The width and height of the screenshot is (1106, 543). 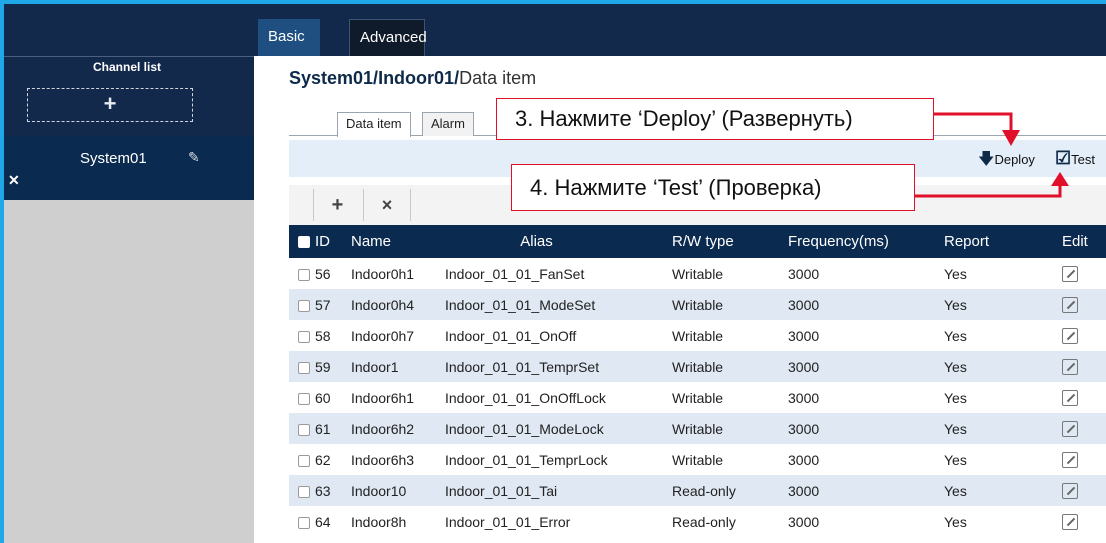 What do you see at coordinates (394, 490) in the screenshot?
I see `row-name: Indoor10` at bounding box center [394, 490].